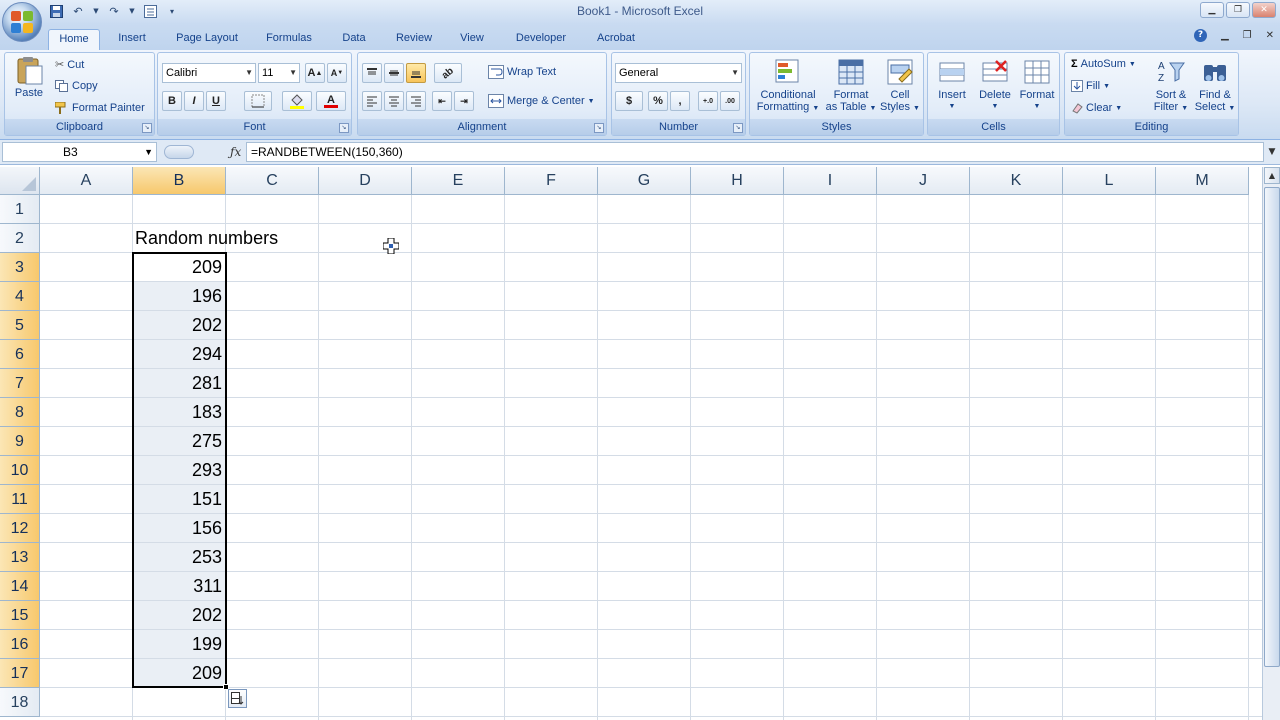 The image size is (1280, 720). Describe the element at coordinates (76, 86) in the screenshot. I see `copy-button: Copy` at that location.